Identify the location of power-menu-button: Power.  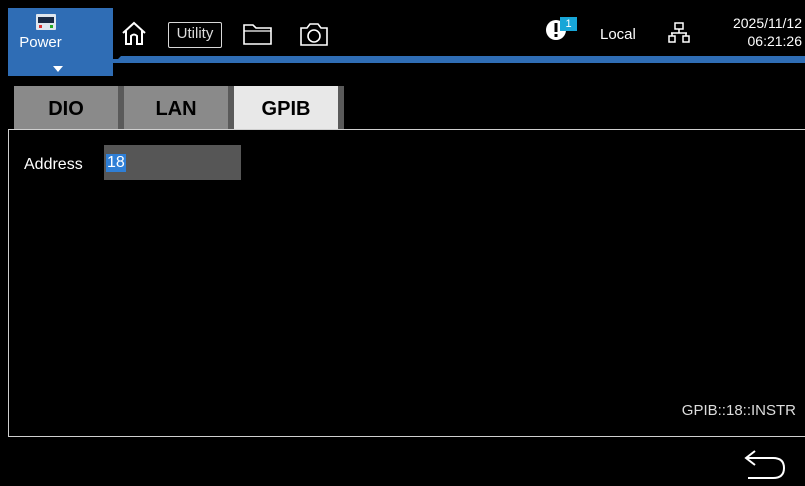
(60, 42).